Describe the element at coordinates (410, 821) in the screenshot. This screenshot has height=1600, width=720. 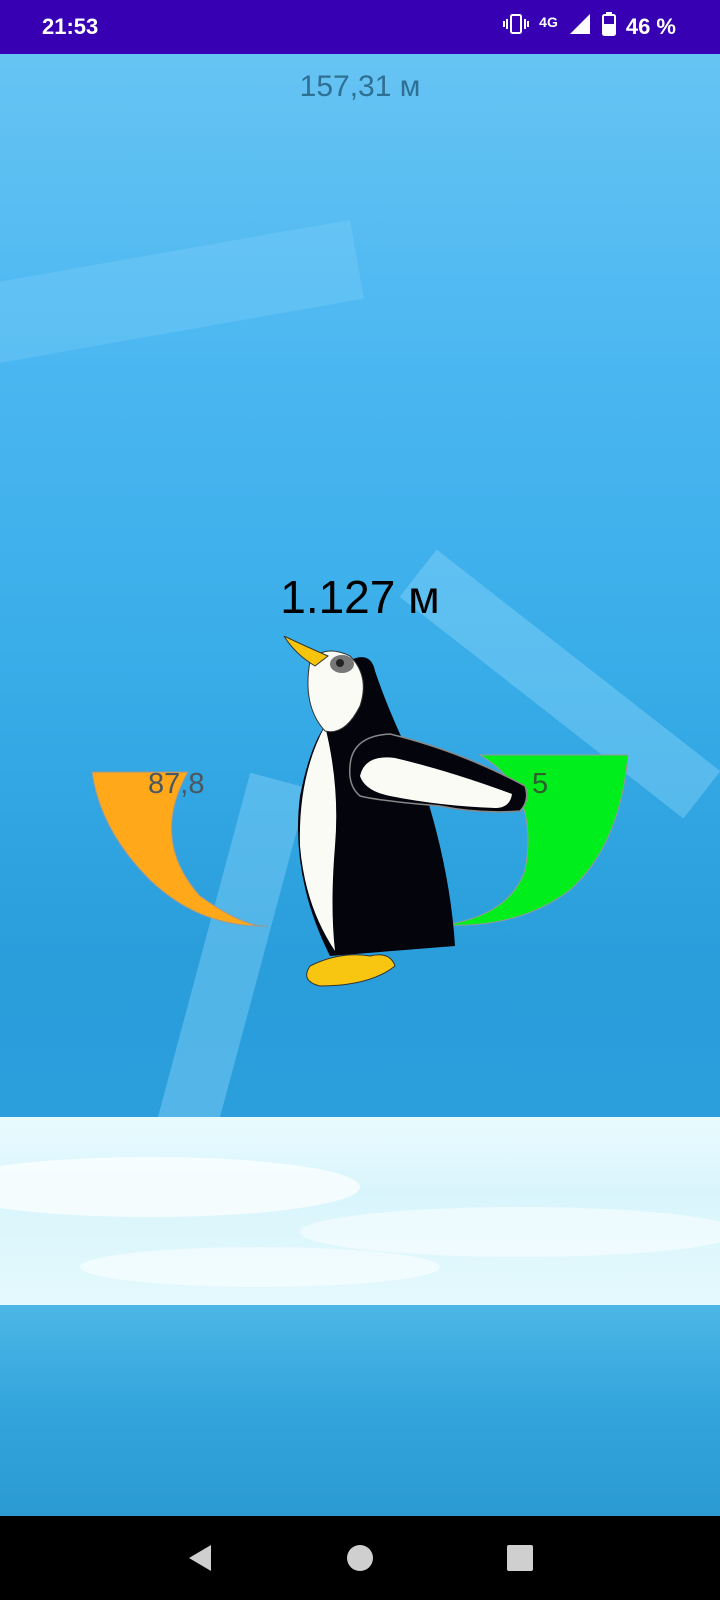
I see `penguin-character` at that location.